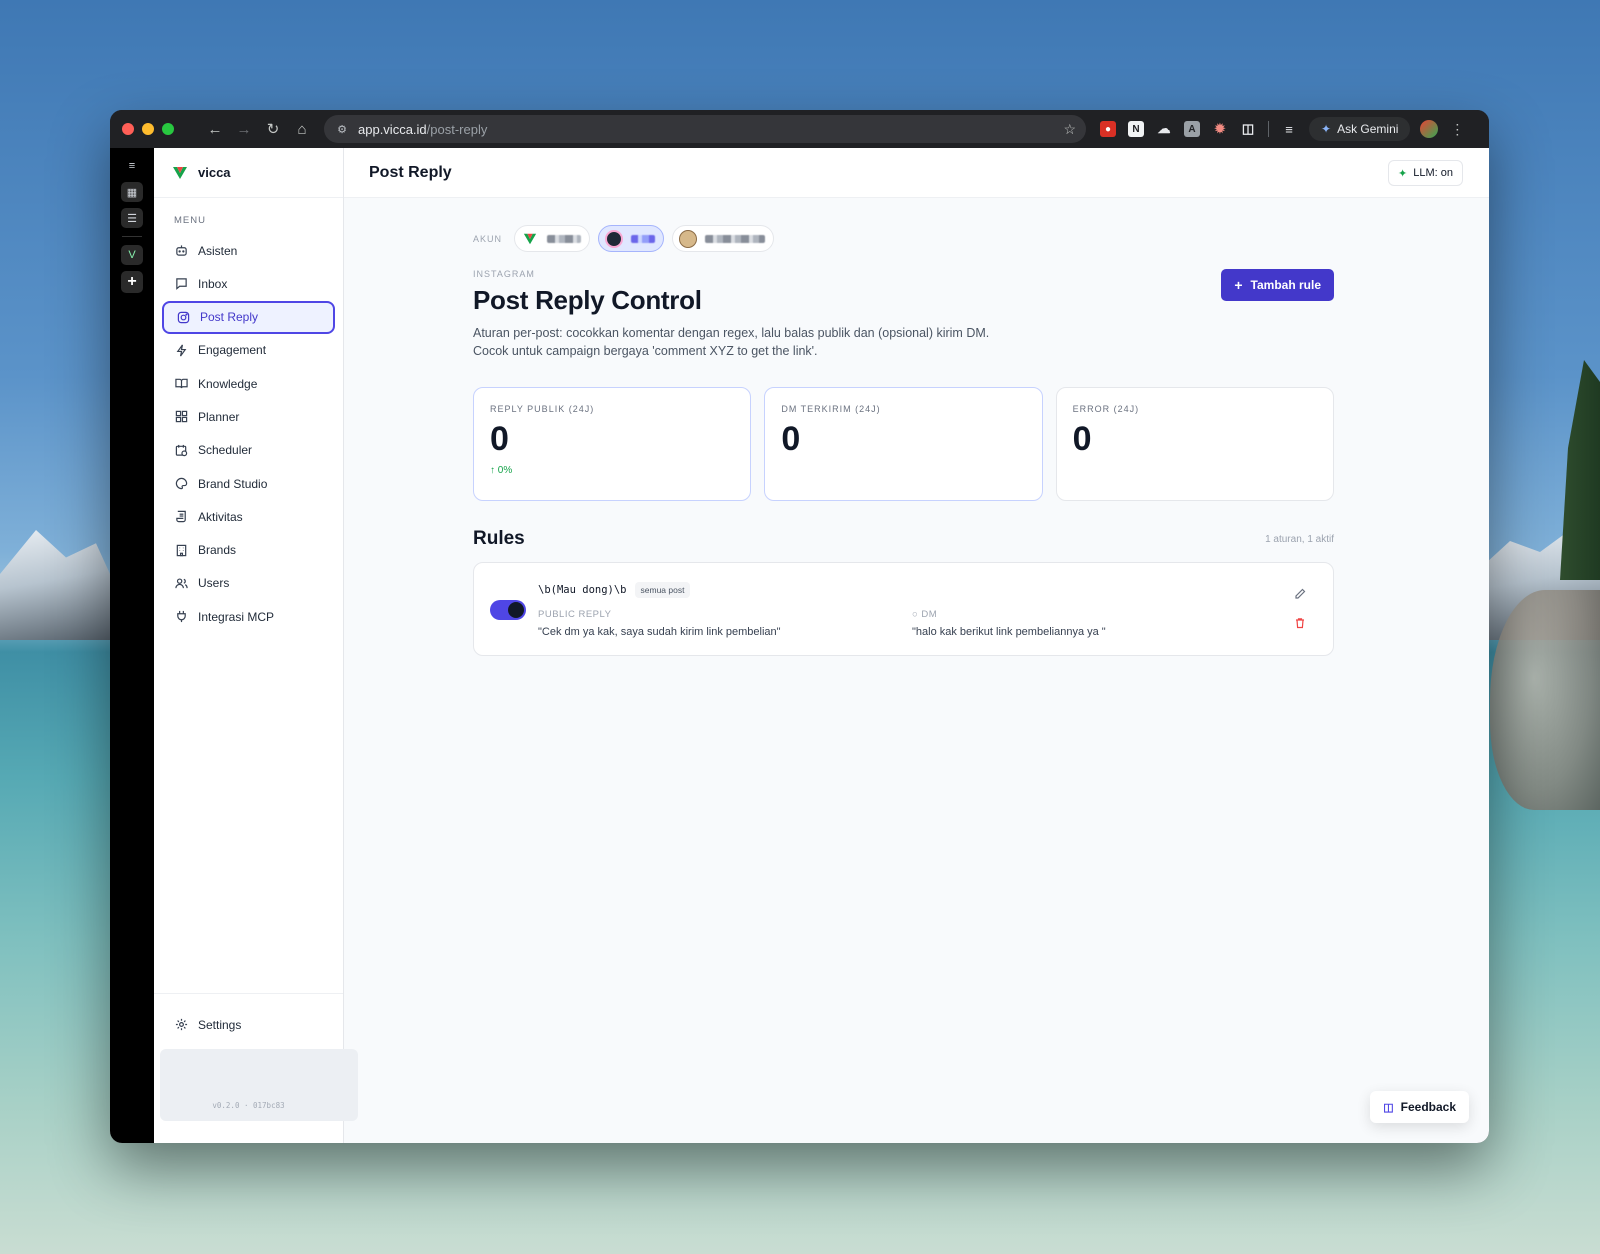 This screenshot has width=1600, height=1254. What do you see at coordinates (903, 238) in the screenshot?
I see `account-selector: AKUN` at bounding box center [903, 238].